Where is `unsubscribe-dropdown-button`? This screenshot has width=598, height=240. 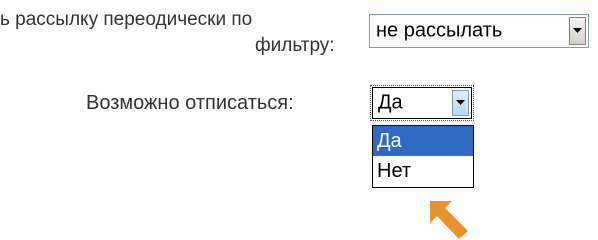 unsubscribe-dropdown-button is located at coordinates (460, 103).